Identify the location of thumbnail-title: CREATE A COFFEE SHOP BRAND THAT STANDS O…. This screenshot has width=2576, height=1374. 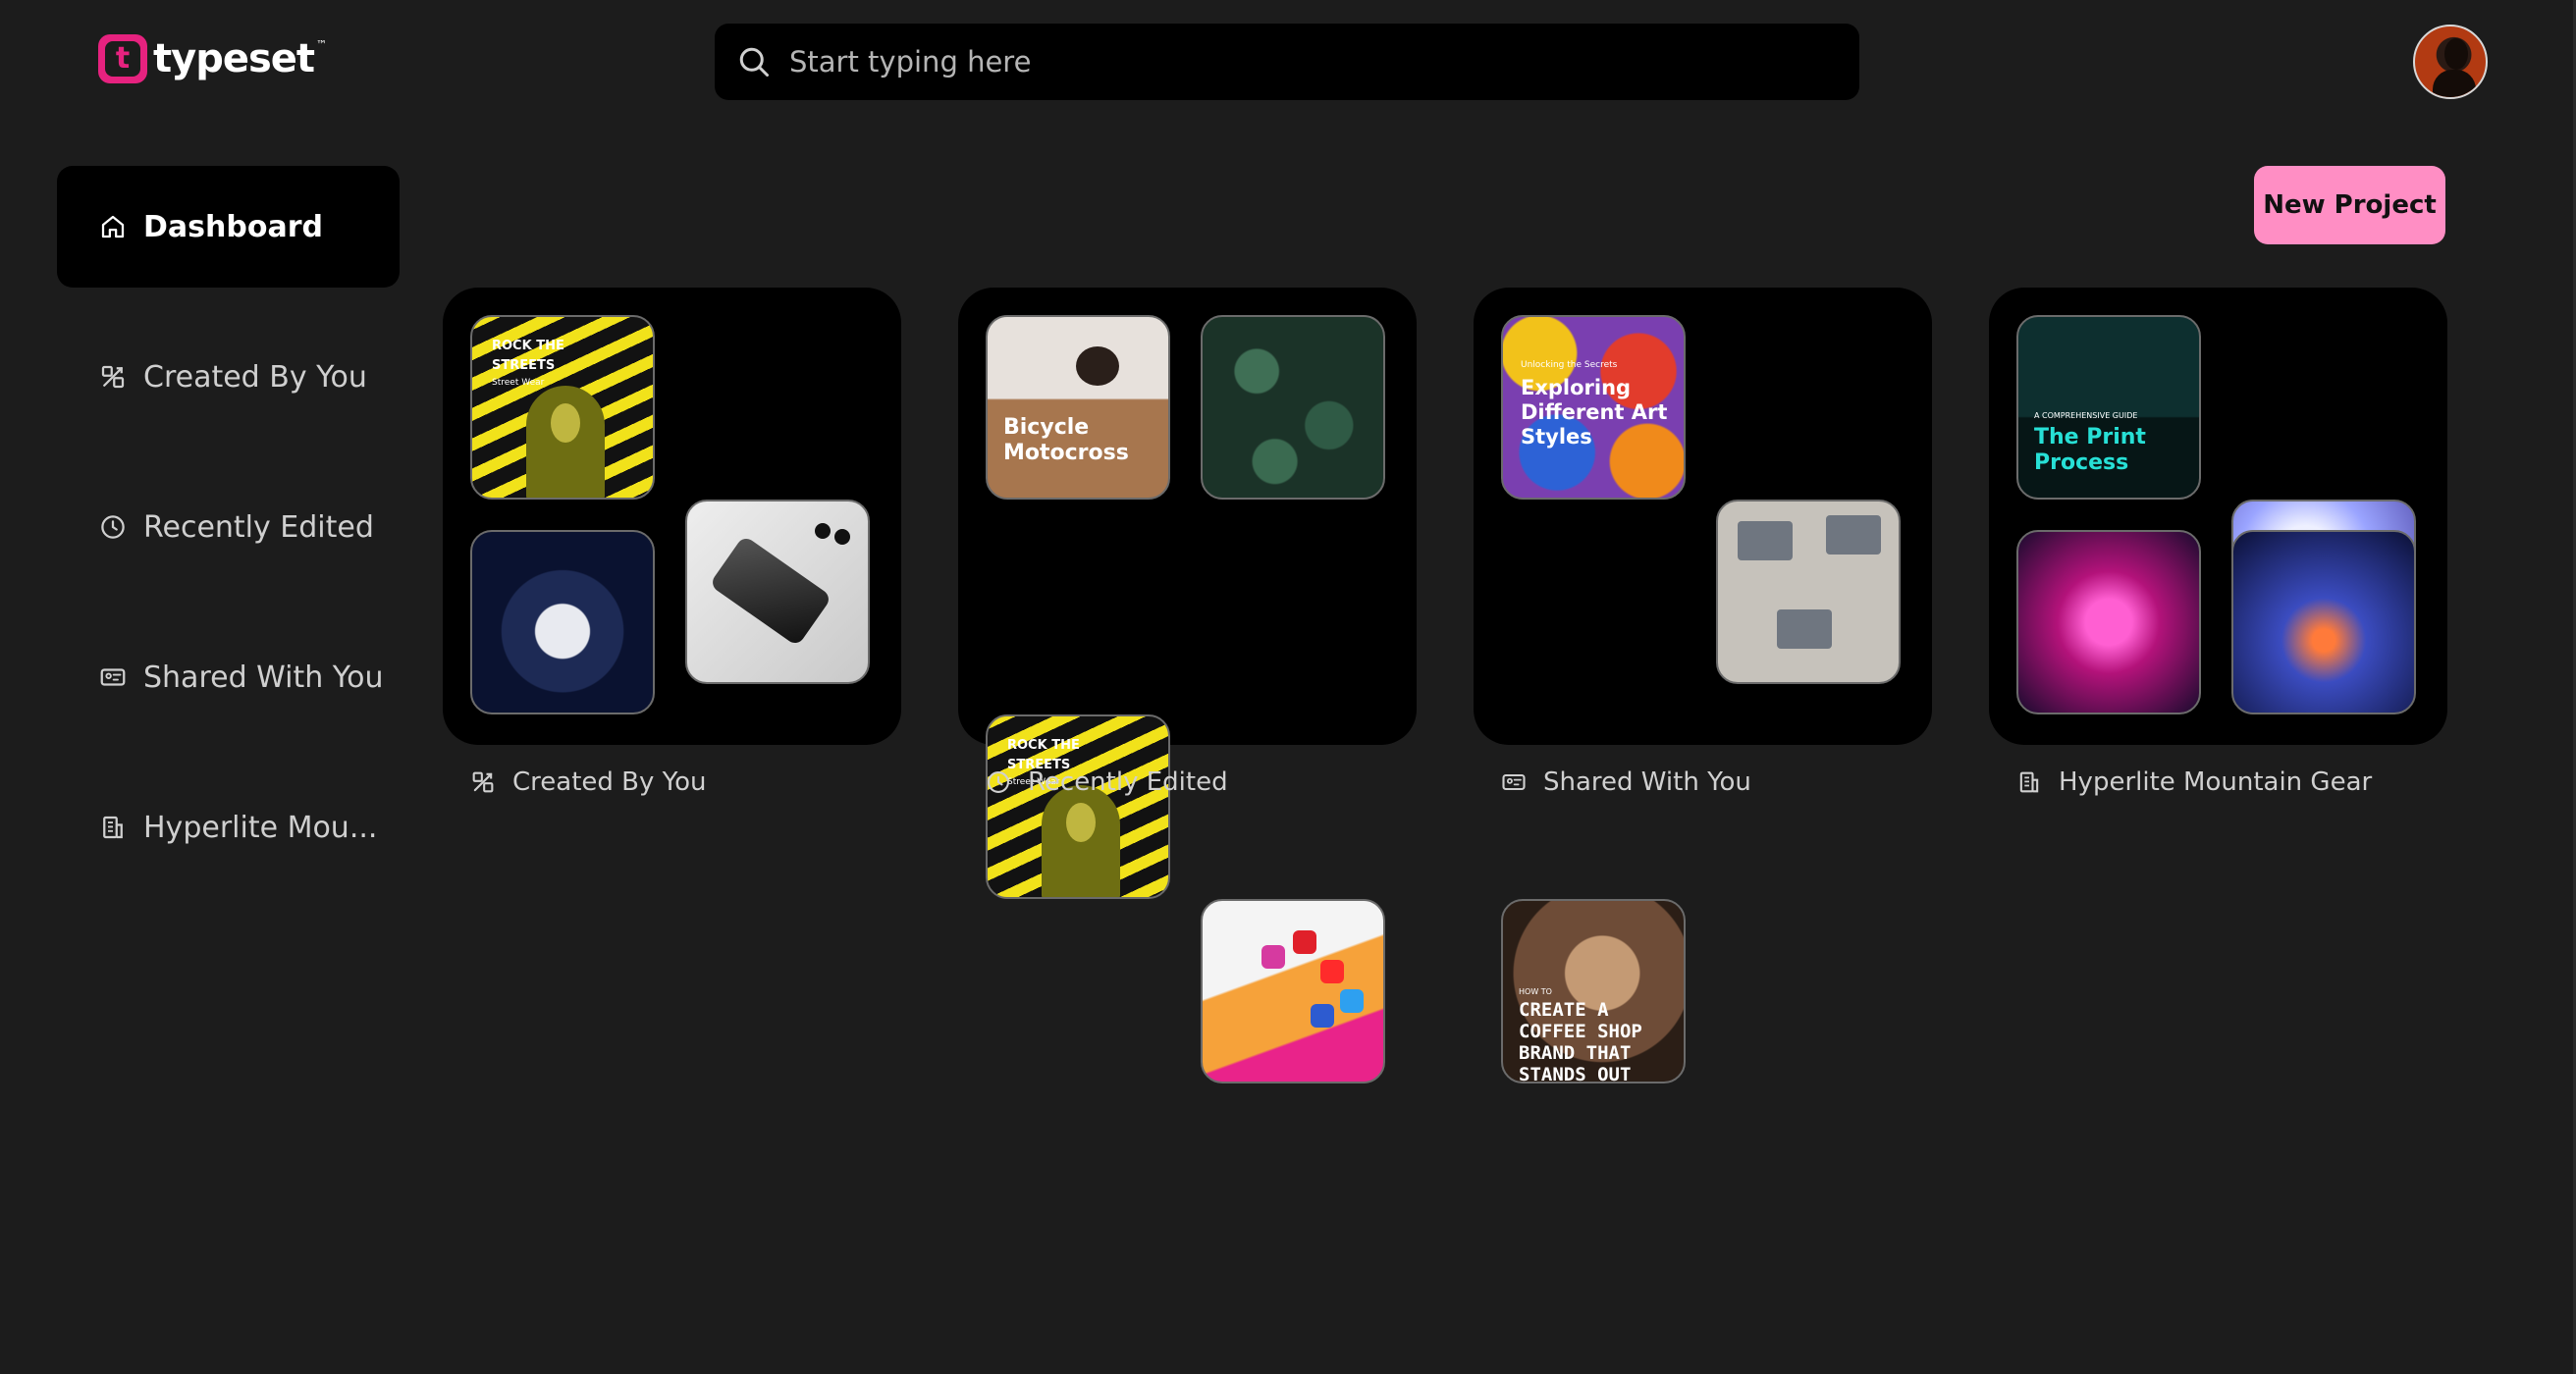
(1580, 1041).